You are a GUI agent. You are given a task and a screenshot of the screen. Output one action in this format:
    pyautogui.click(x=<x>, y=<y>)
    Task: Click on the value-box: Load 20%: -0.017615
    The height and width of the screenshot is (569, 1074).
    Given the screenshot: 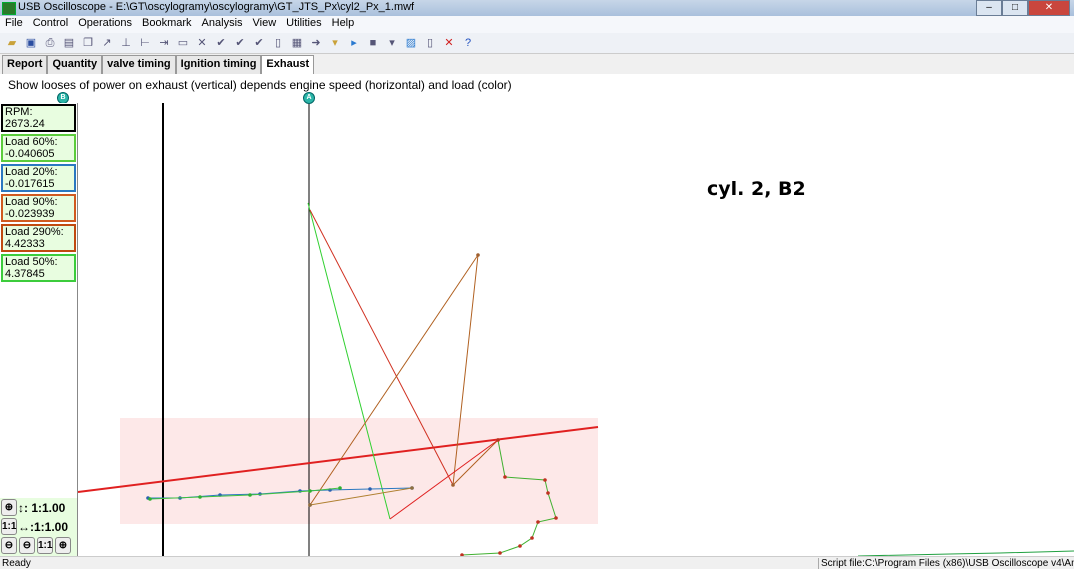 What is the action you would take?
    pyautogui.click(x=38, y=178)
    